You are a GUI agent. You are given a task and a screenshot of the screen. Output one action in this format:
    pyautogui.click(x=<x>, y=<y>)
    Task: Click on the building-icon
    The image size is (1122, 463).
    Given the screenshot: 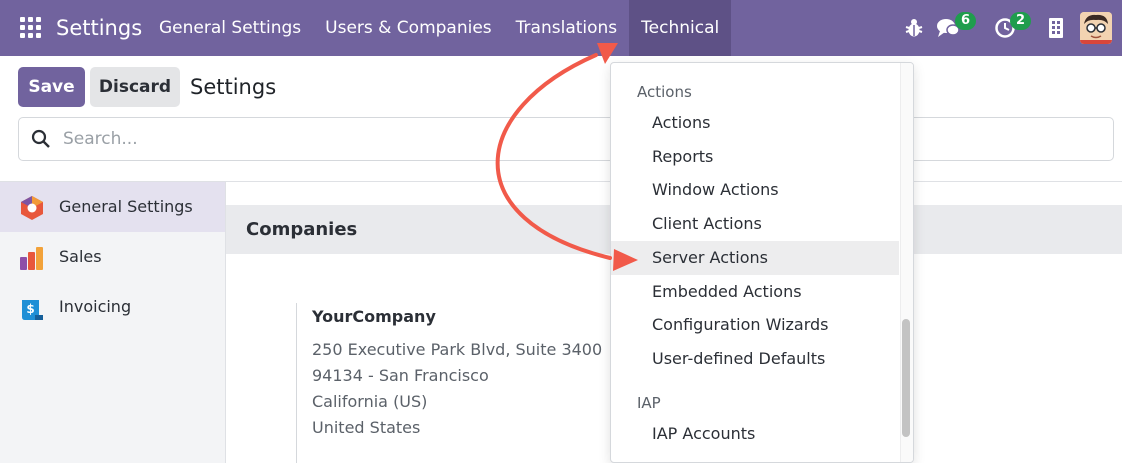 What is the action you would take?
    pyautogui.click(x=1056, y=28)
    